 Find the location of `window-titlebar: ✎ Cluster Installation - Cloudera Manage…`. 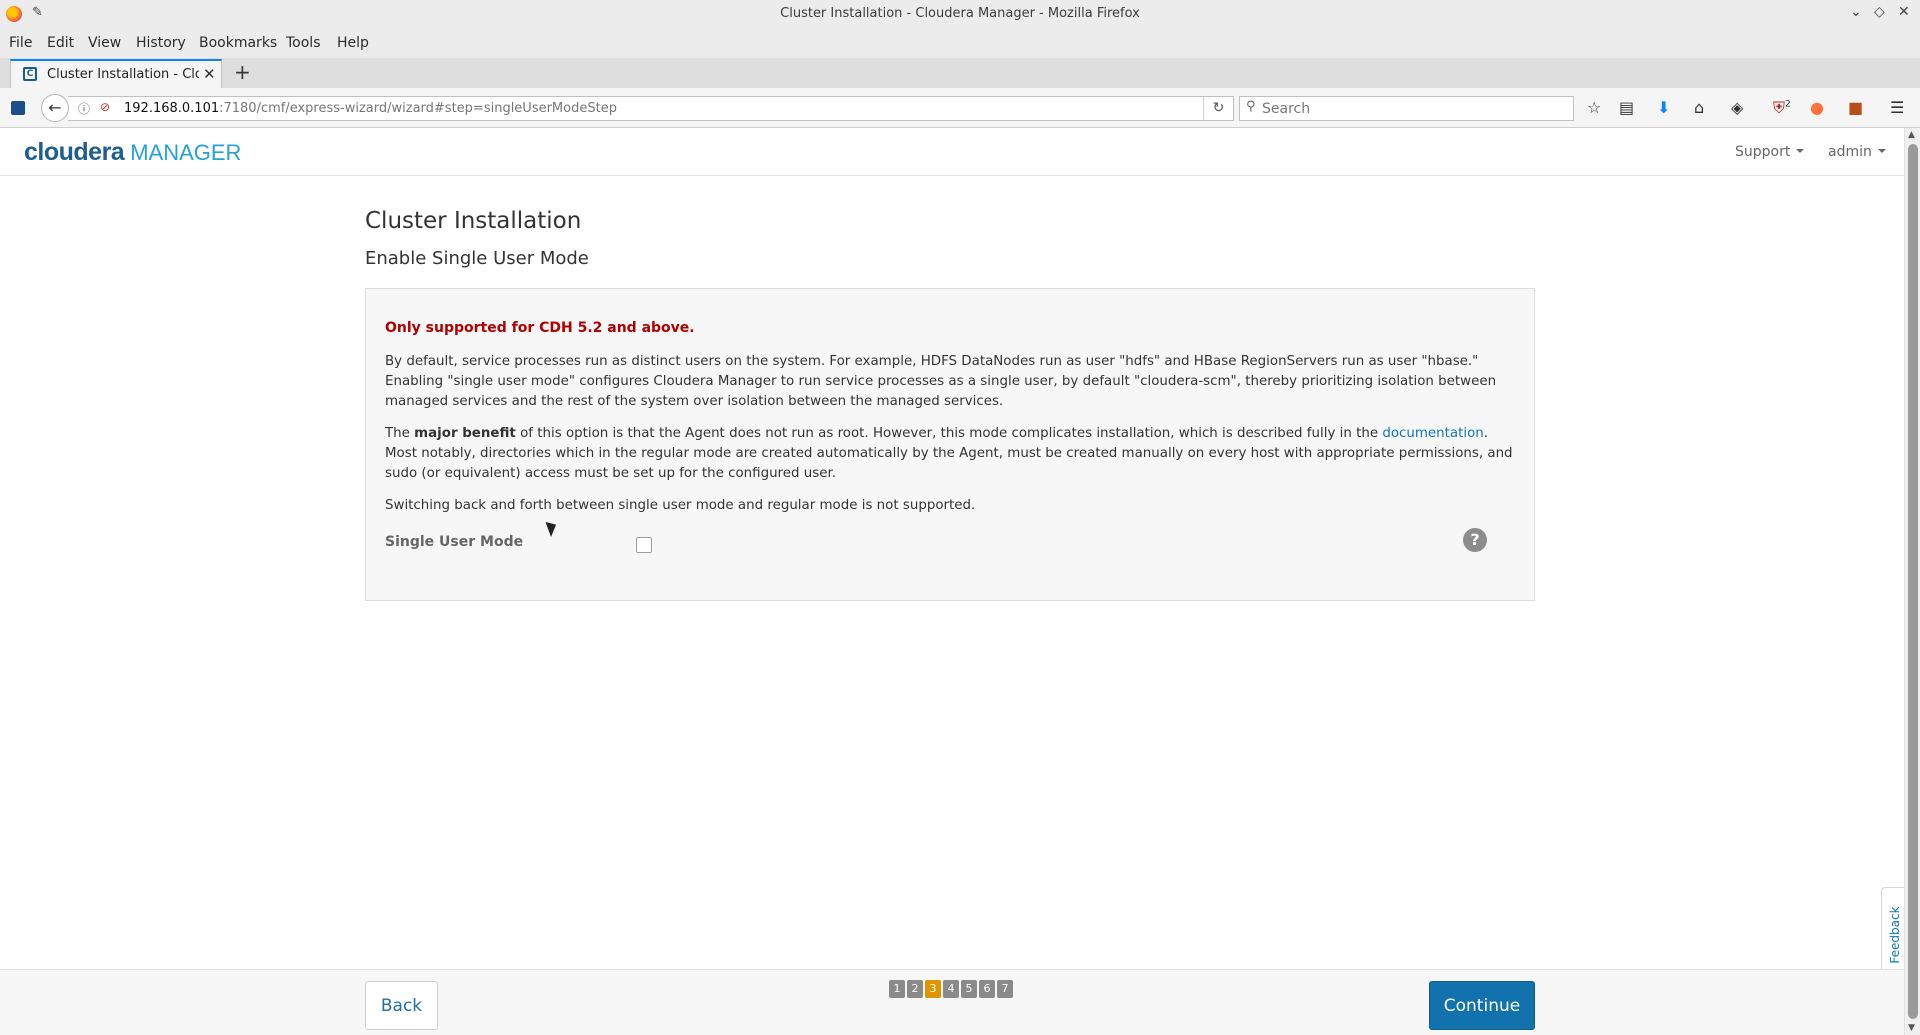

window-titlebar: ✎ Cluster Installation - Cloudera Manage… is located at coordinates (960, 14).